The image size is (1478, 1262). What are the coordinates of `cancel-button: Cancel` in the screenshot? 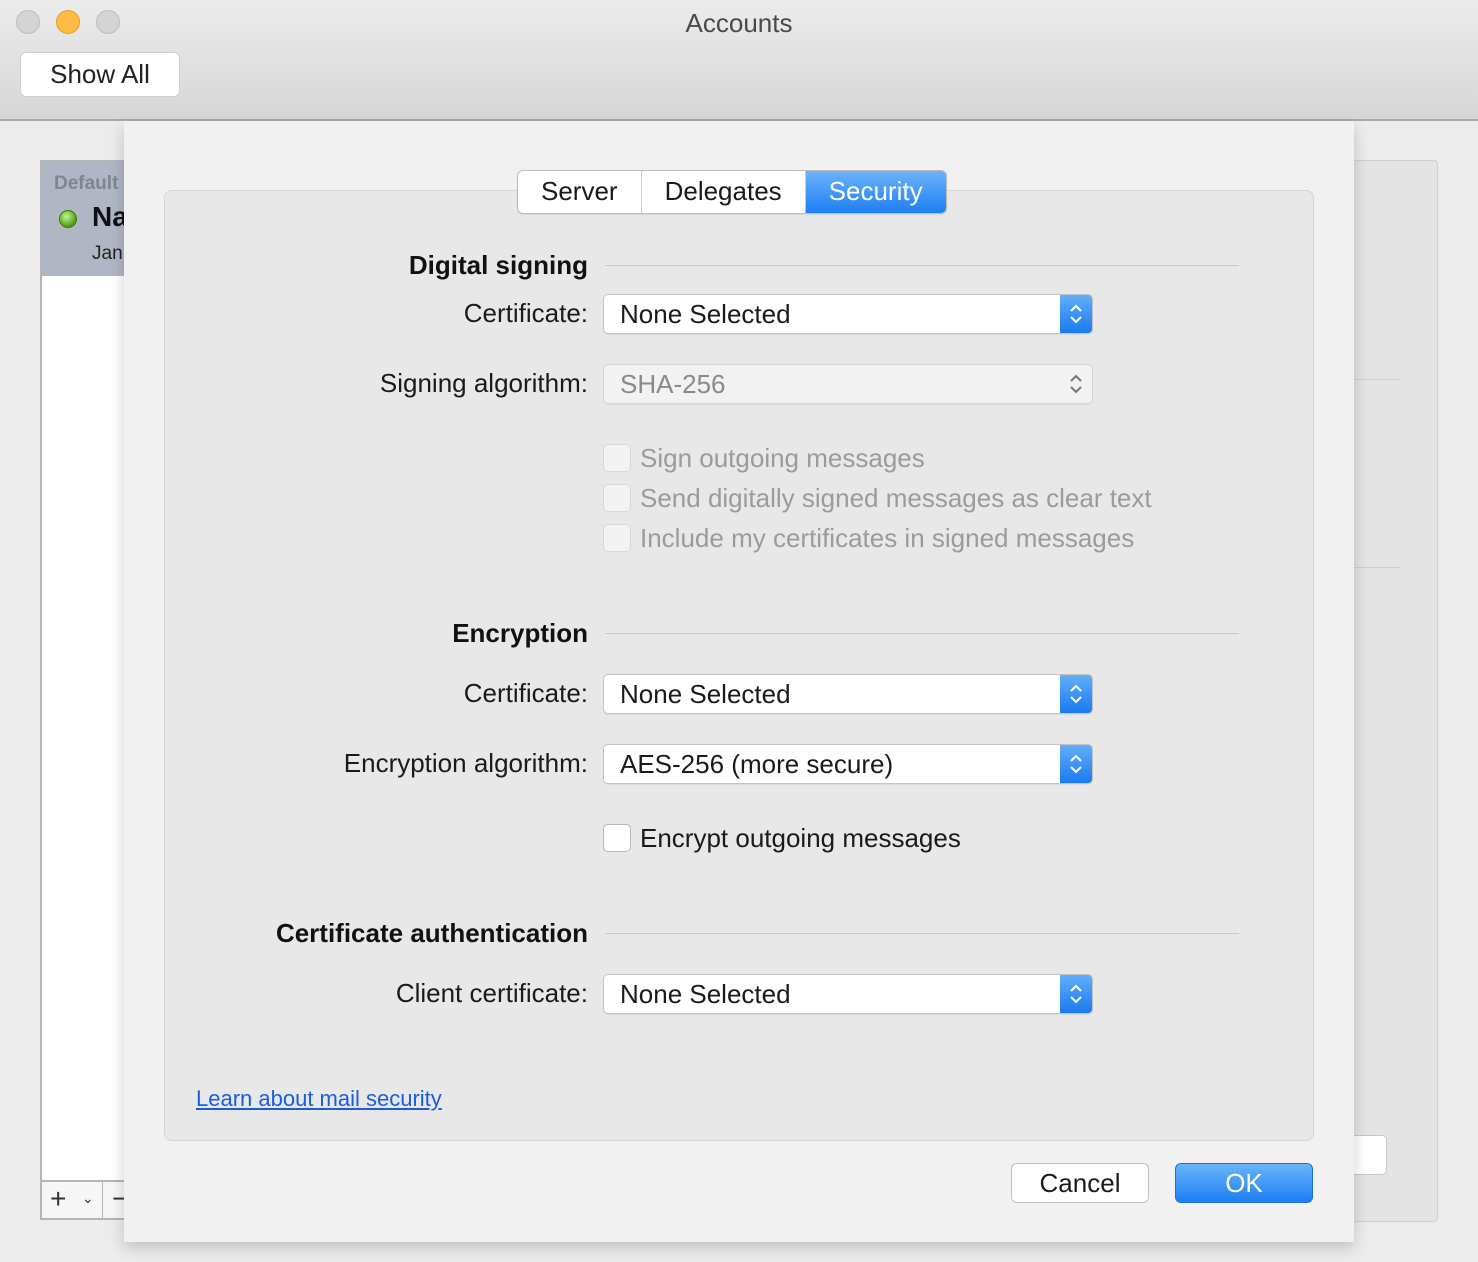 It's located at (1080, 1183).